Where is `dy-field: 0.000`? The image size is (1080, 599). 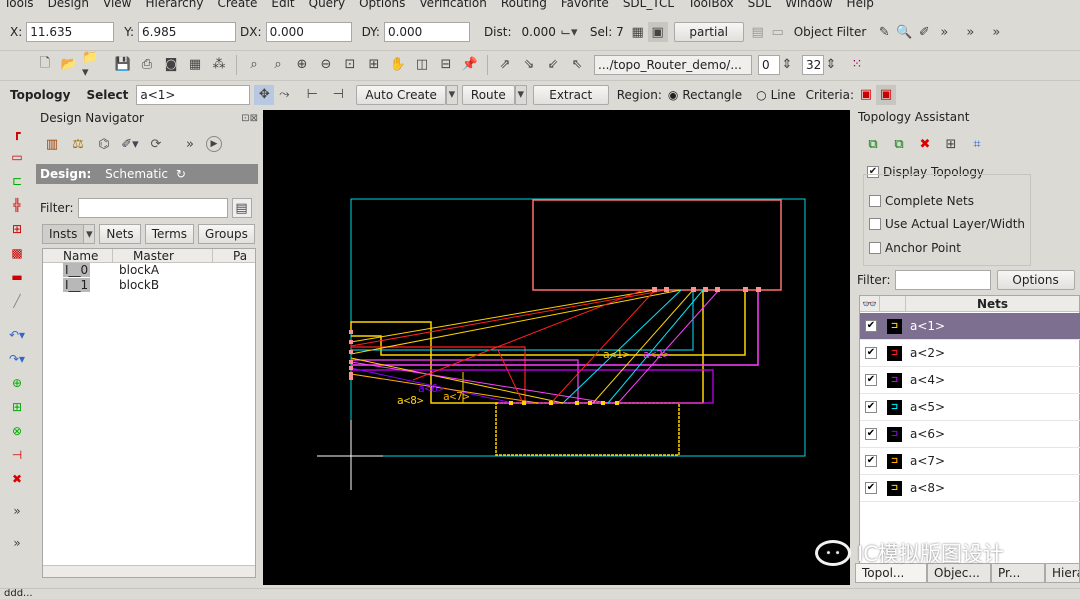 dy-field: 0.000 is located at coordinates (426, 32).